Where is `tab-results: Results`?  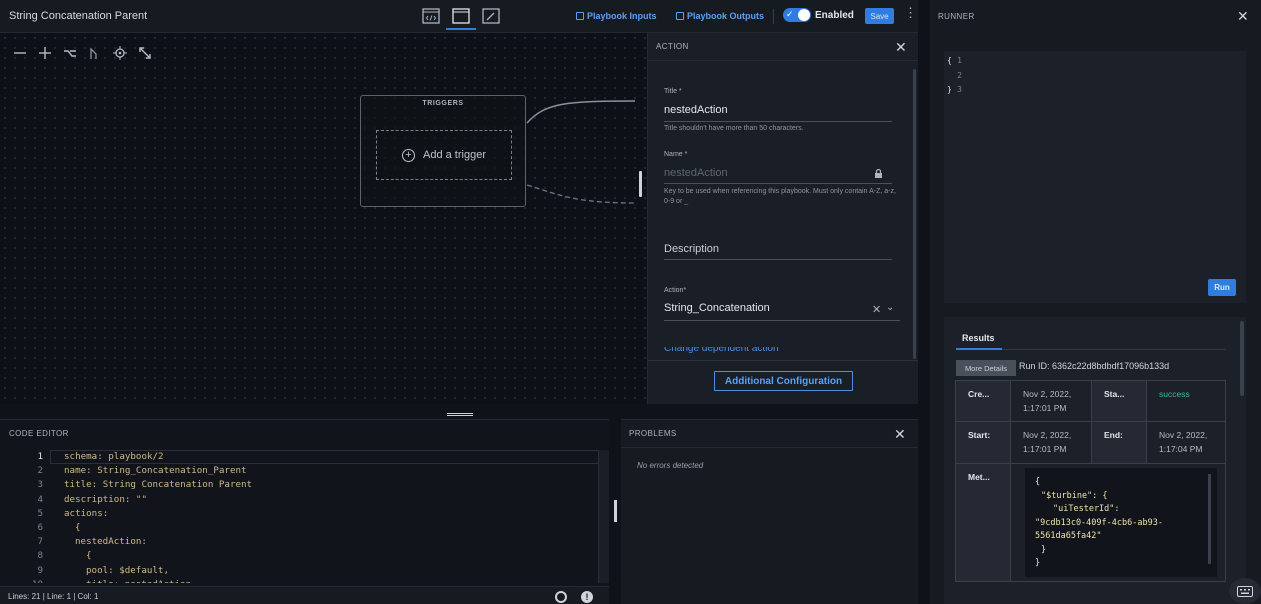
tab-results: Results is located at coordinates (978, 338).